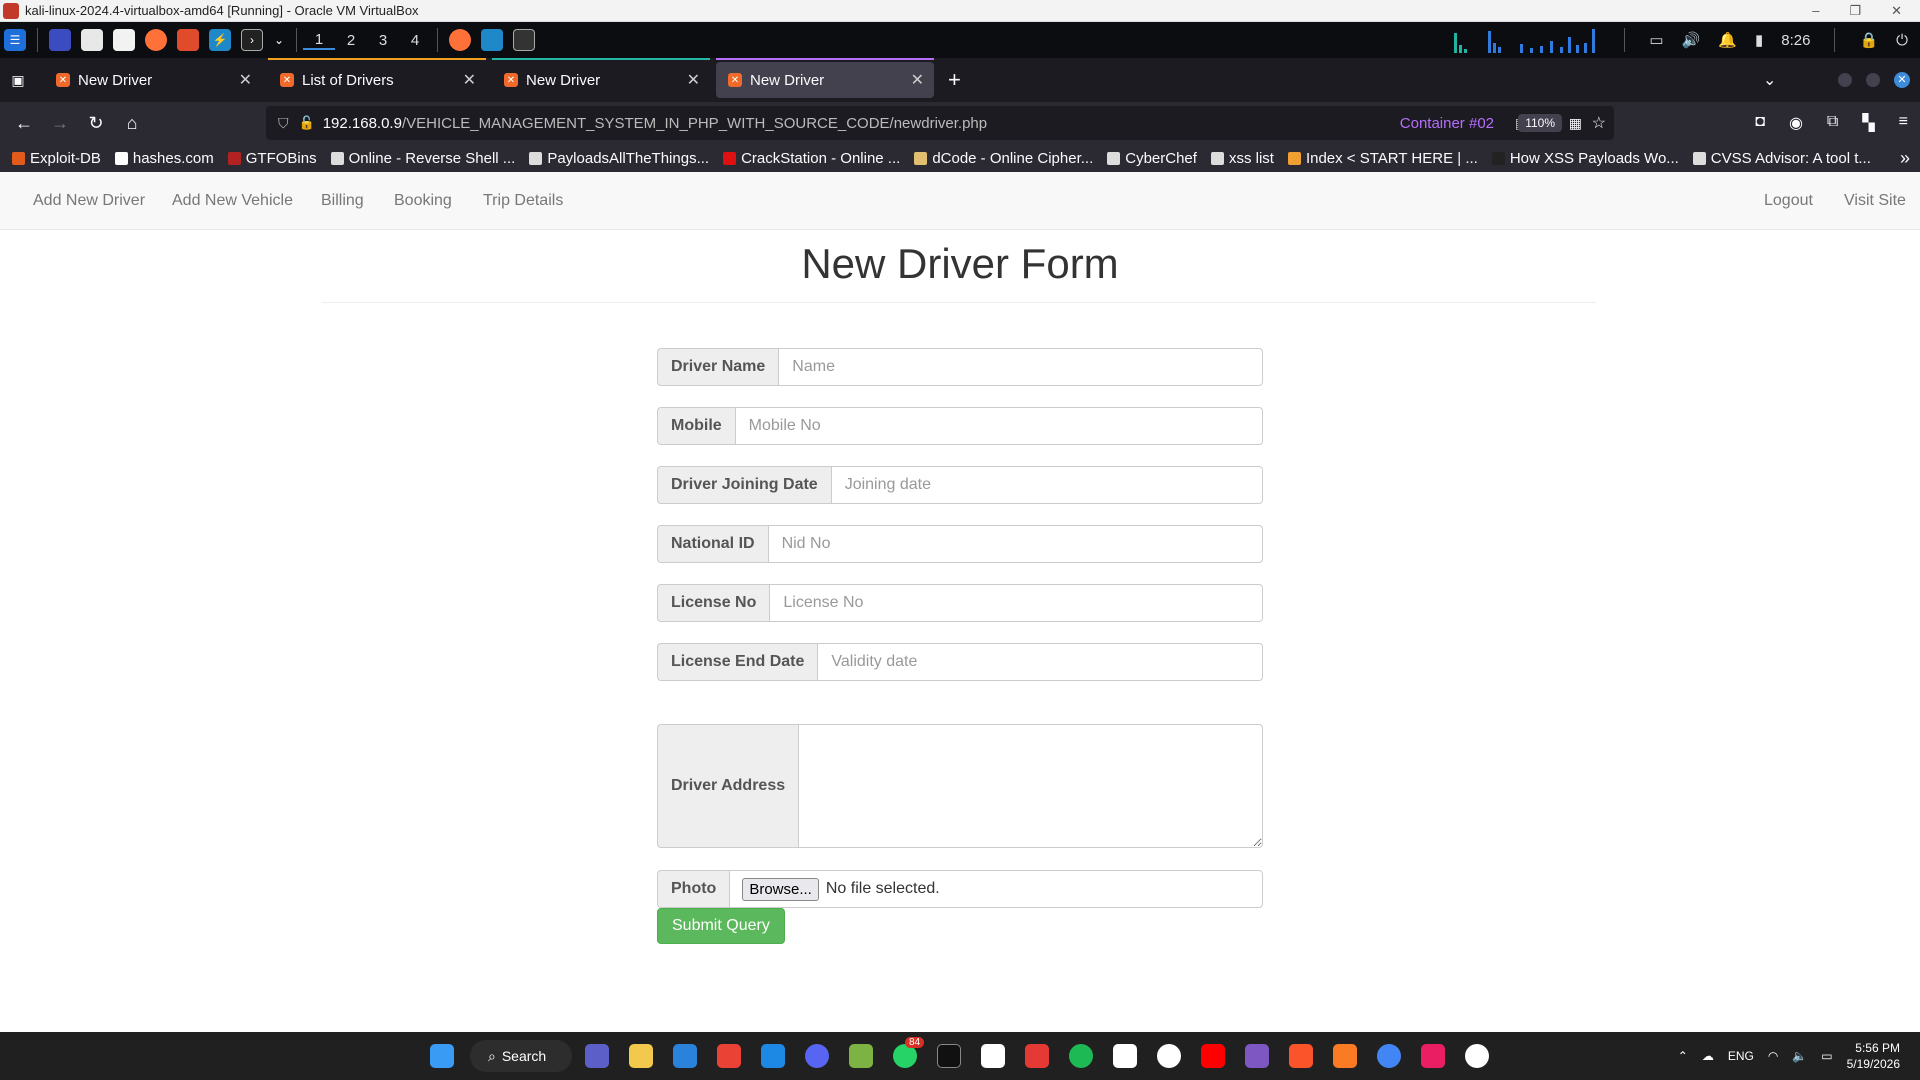 This screenshot has height=1080, width=1920. I want to click on panel-clock: 8:26, so click(1795, 40).